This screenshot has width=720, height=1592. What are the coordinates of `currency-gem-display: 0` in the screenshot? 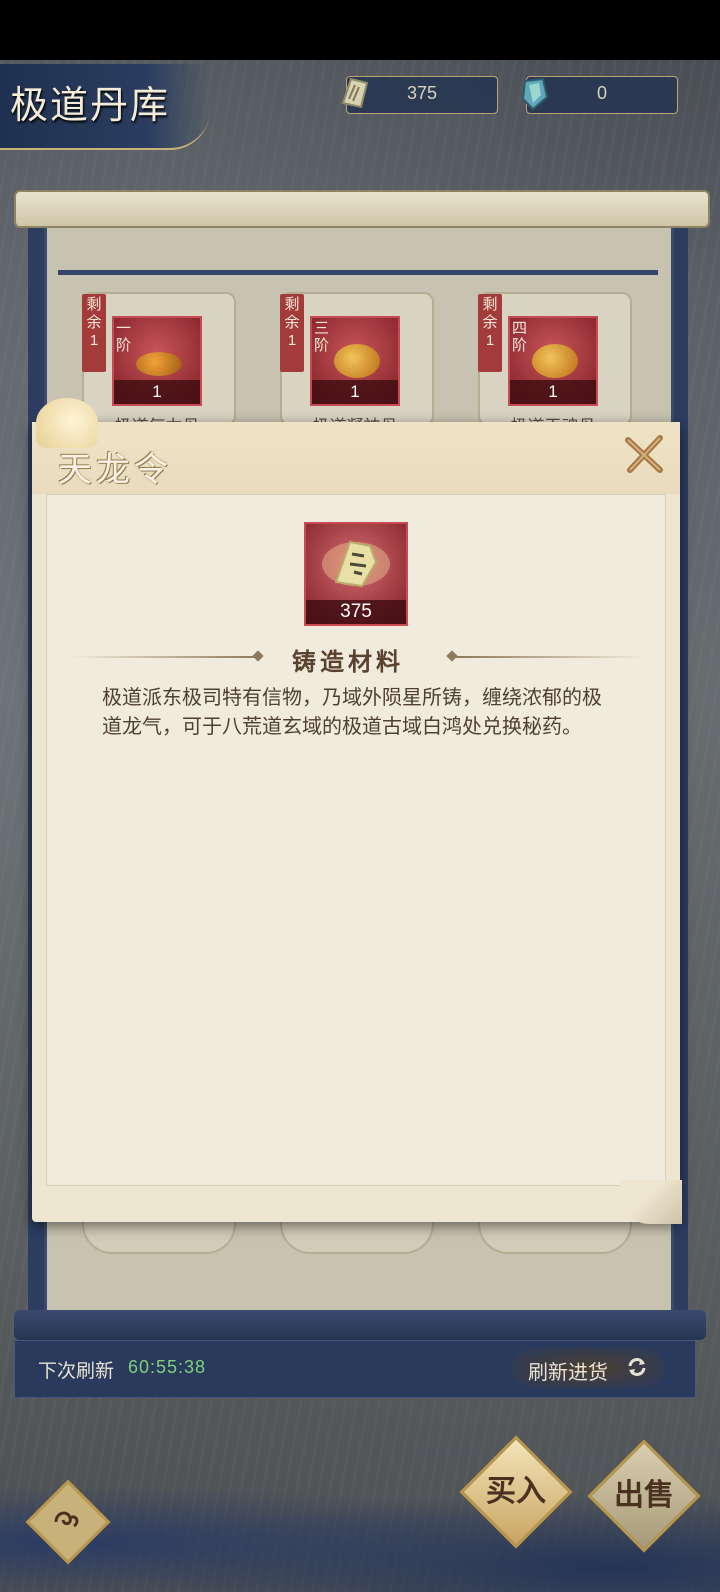 It's located at (599, 95).